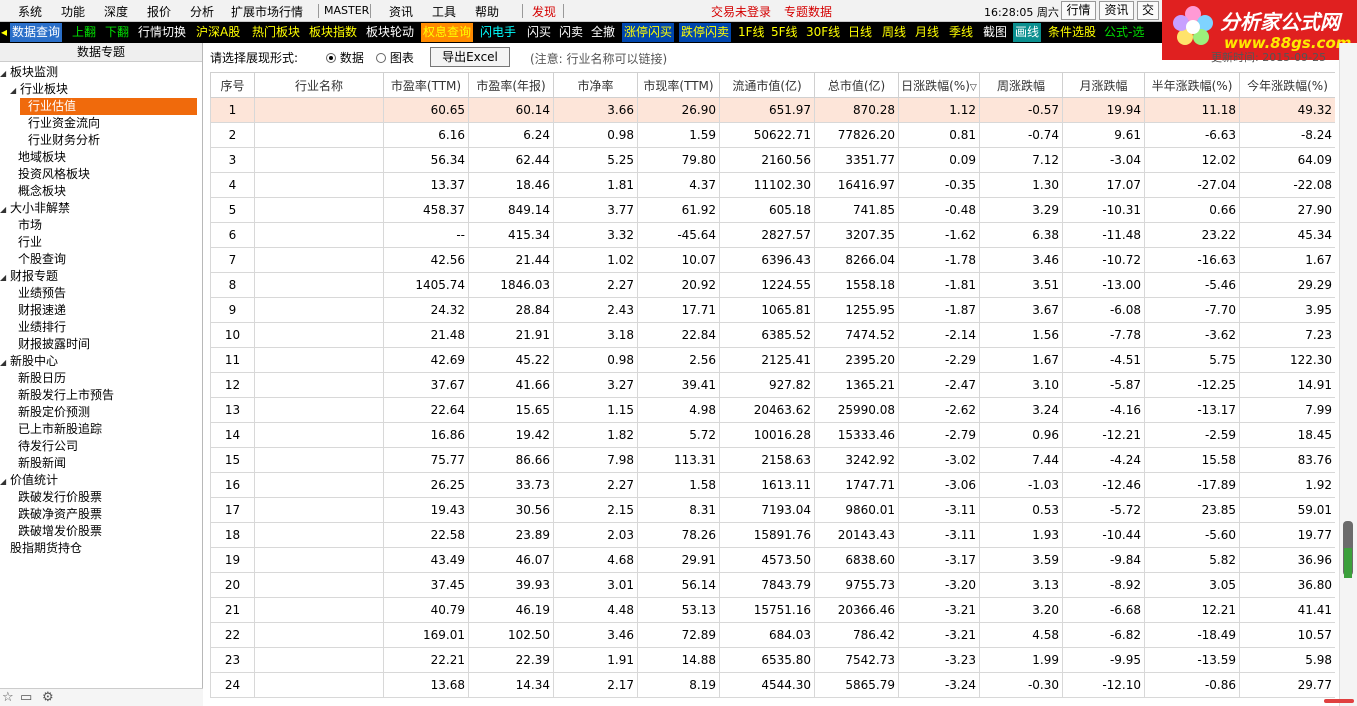  I want to click on toolbar-page-up: 上翻, so click(84, 32).